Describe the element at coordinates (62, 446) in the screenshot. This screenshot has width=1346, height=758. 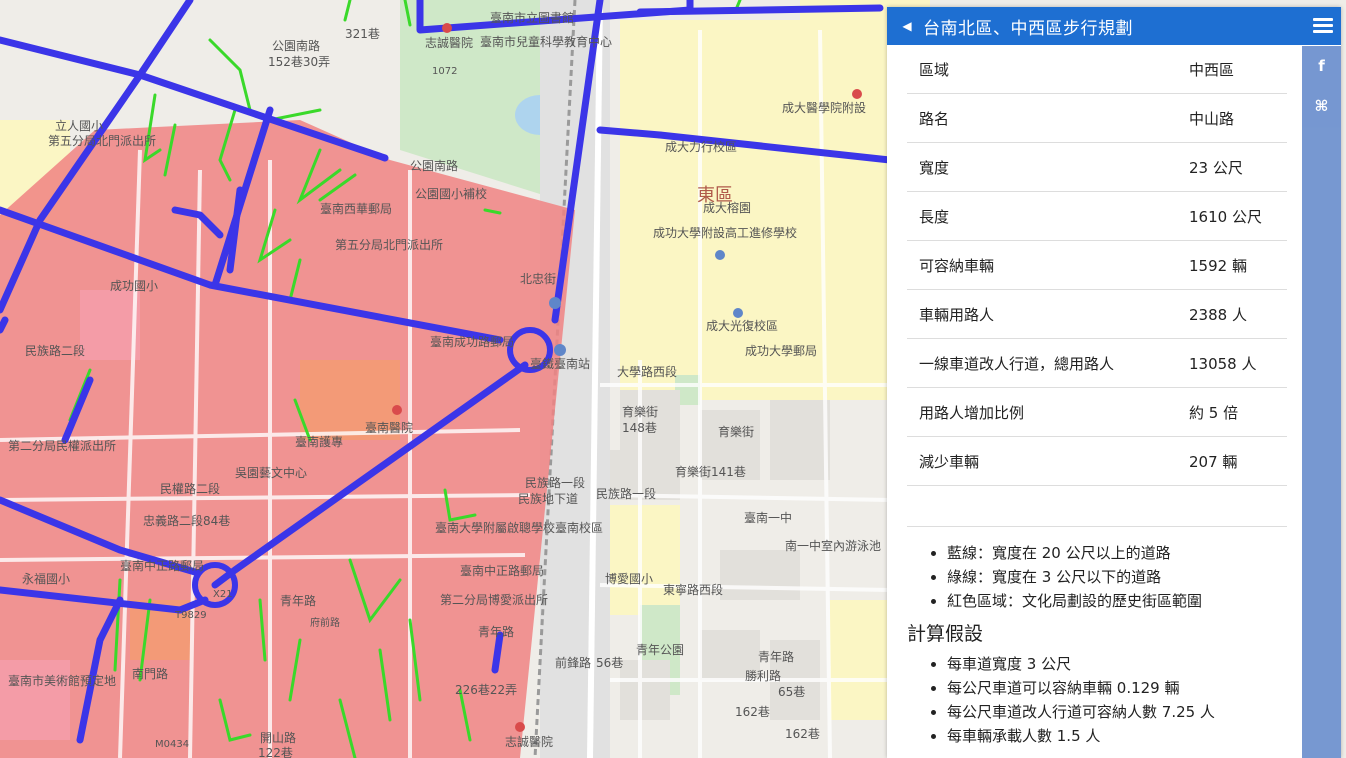
I see `map-label-police-2: 第二分局民權派出所` at that location.